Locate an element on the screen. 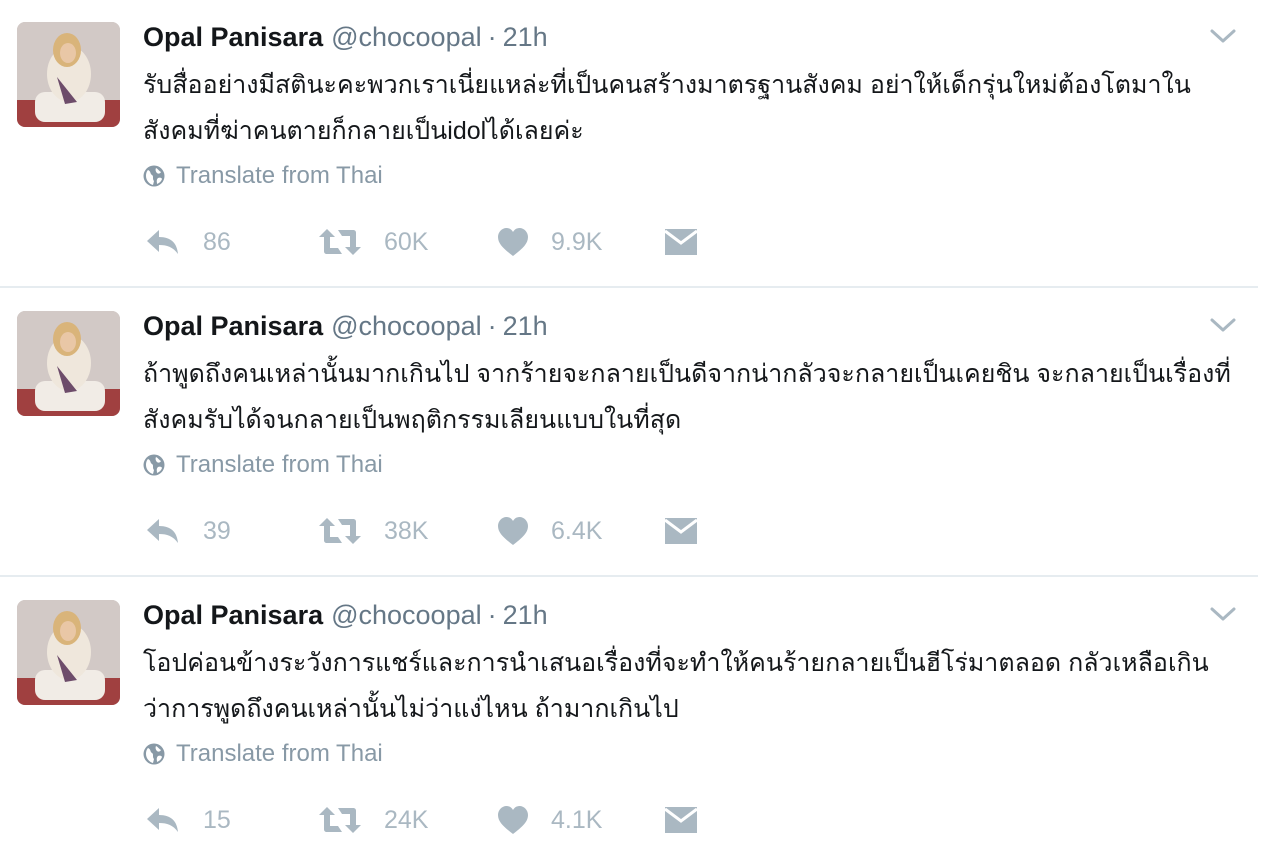 This screenshot has height=868, width=1280. like-button: 6.4K is located at coordinates (549, 531).